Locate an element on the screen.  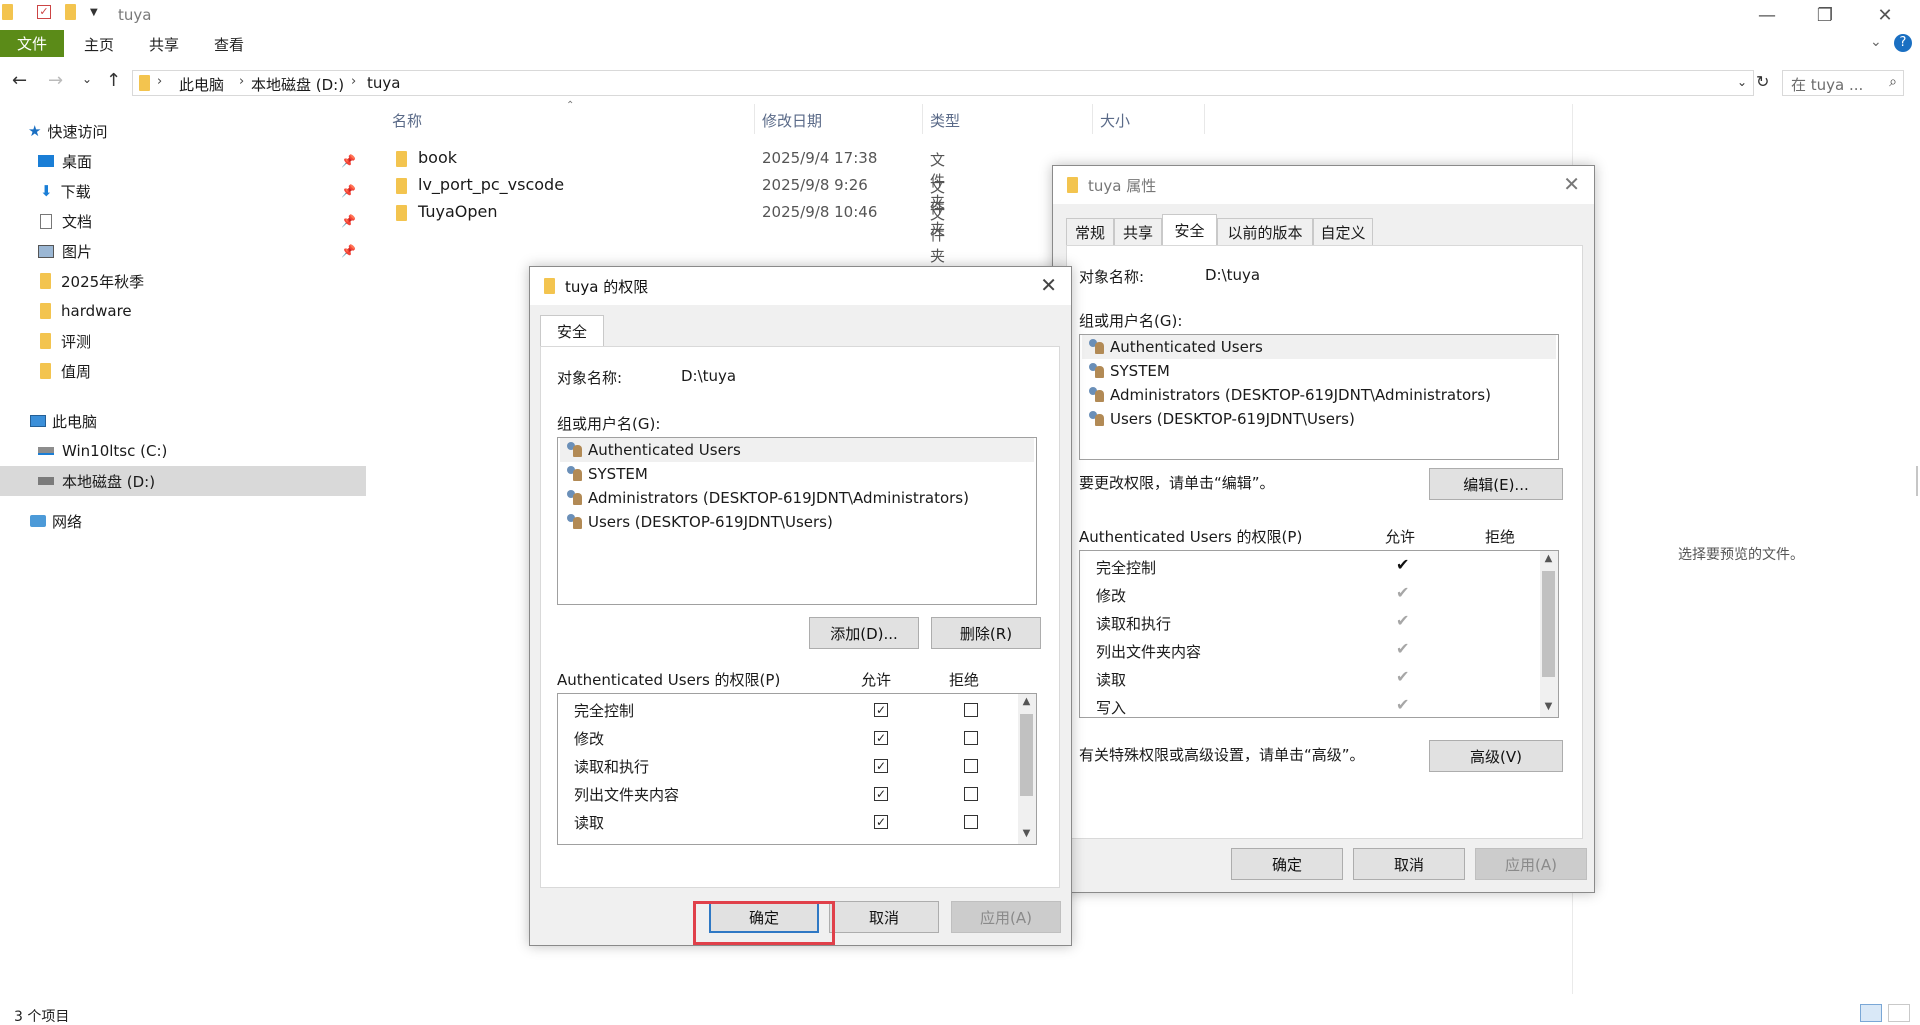
nav-item-drive-d: 本地磁盘 (D:) is located at coordinates (183, 481).